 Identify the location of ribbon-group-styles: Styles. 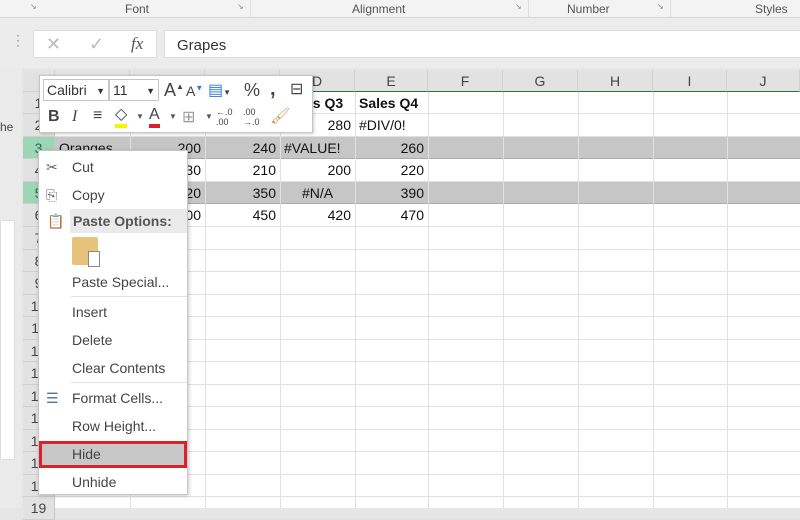
(771, 9).